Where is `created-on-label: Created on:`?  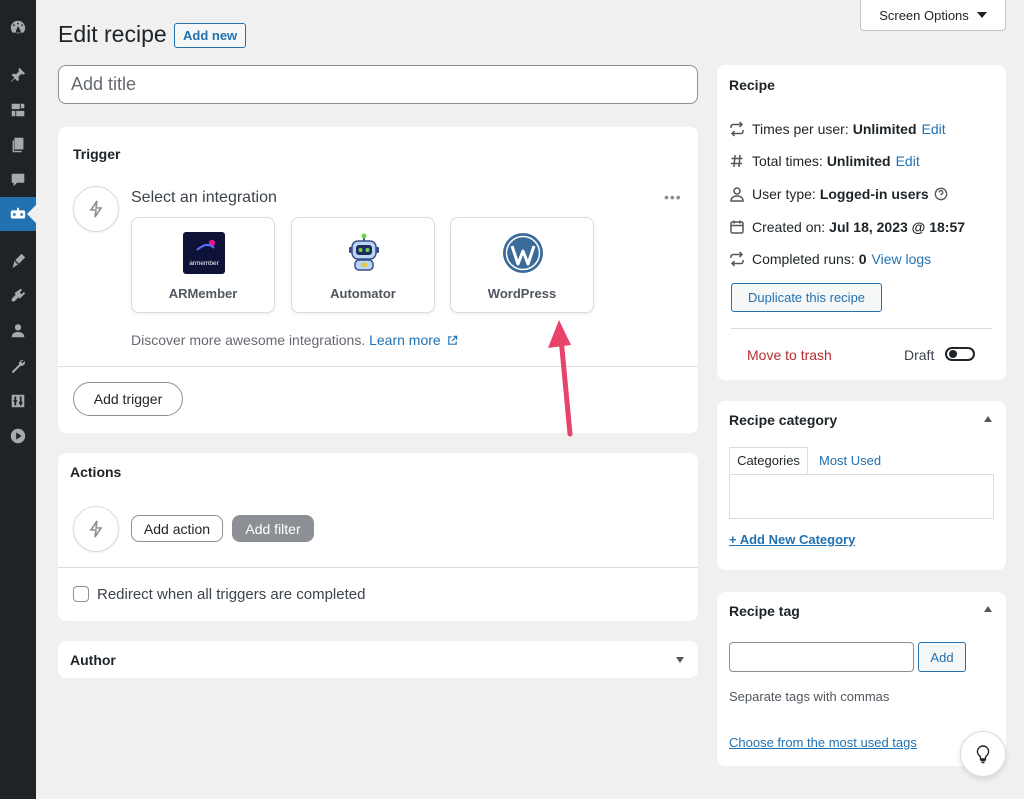 created-on-label: Created on: is located at coordinates (789, 227).